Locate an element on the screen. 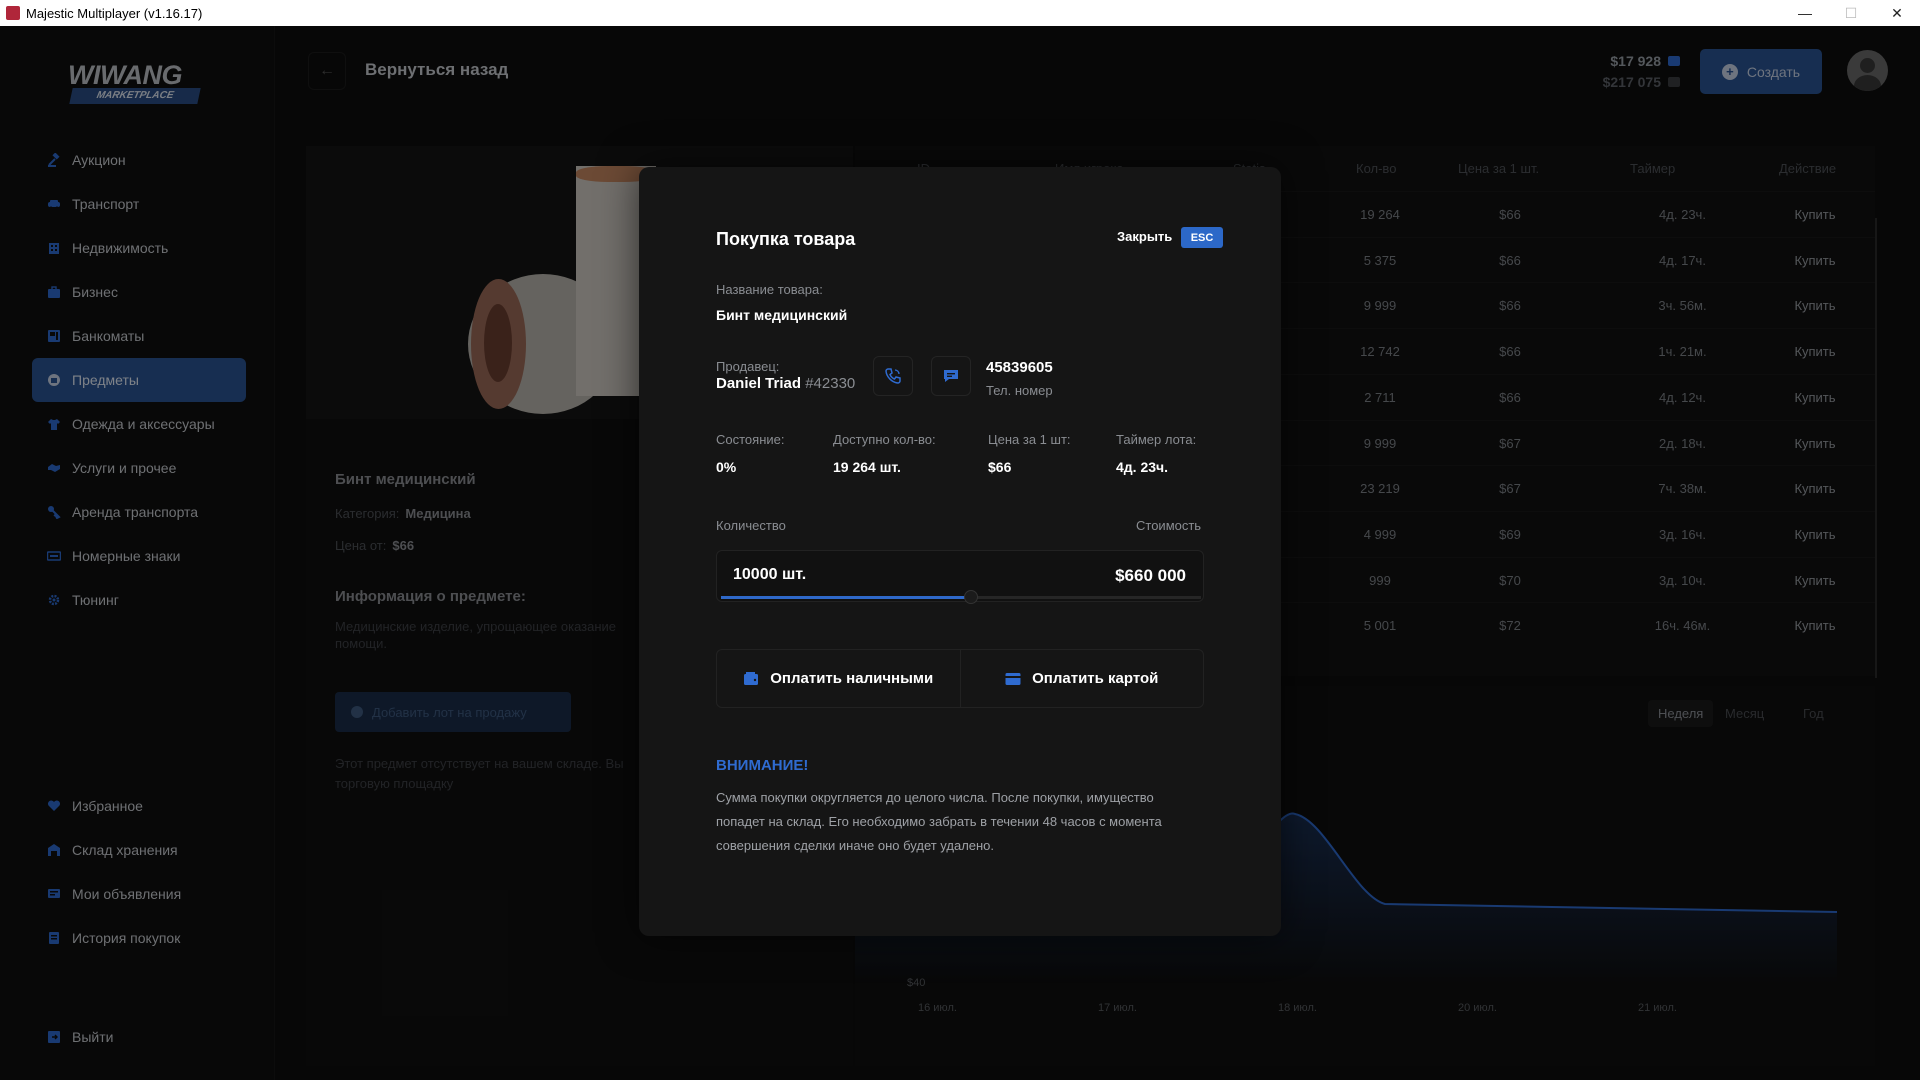 Image resolution: width=1920 pixels, height=1080 pixels. product-name-label: Название товара: is located at coordinates (769, 289).